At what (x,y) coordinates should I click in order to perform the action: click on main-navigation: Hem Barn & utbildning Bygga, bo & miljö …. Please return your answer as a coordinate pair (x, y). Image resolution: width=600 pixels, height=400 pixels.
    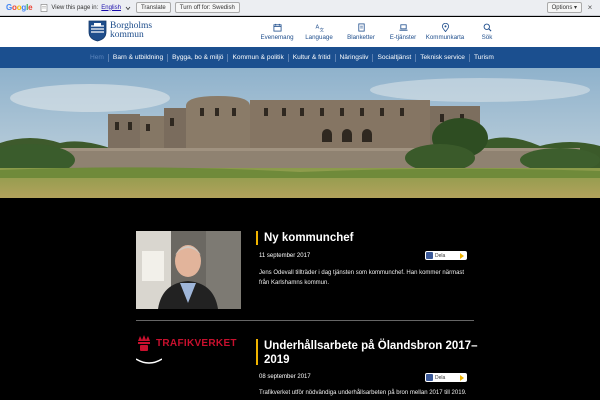
    Looking at the image, I should click on (300, 57).